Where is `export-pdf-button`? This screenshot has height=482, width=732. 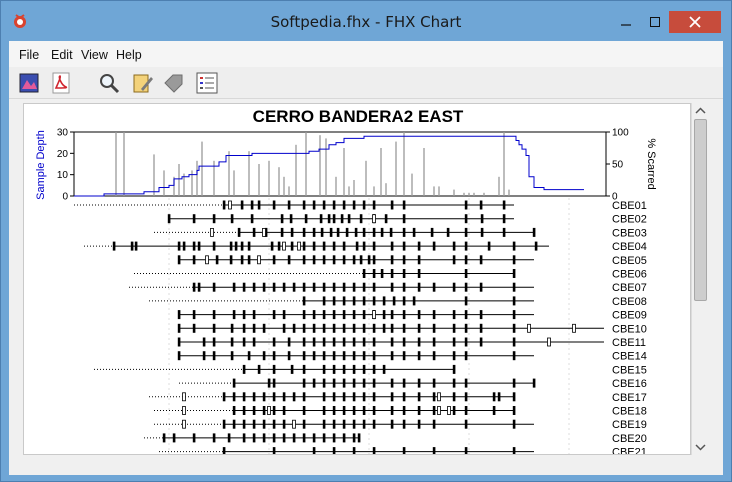
export-pdf-button is located at coordinates (61, 83).